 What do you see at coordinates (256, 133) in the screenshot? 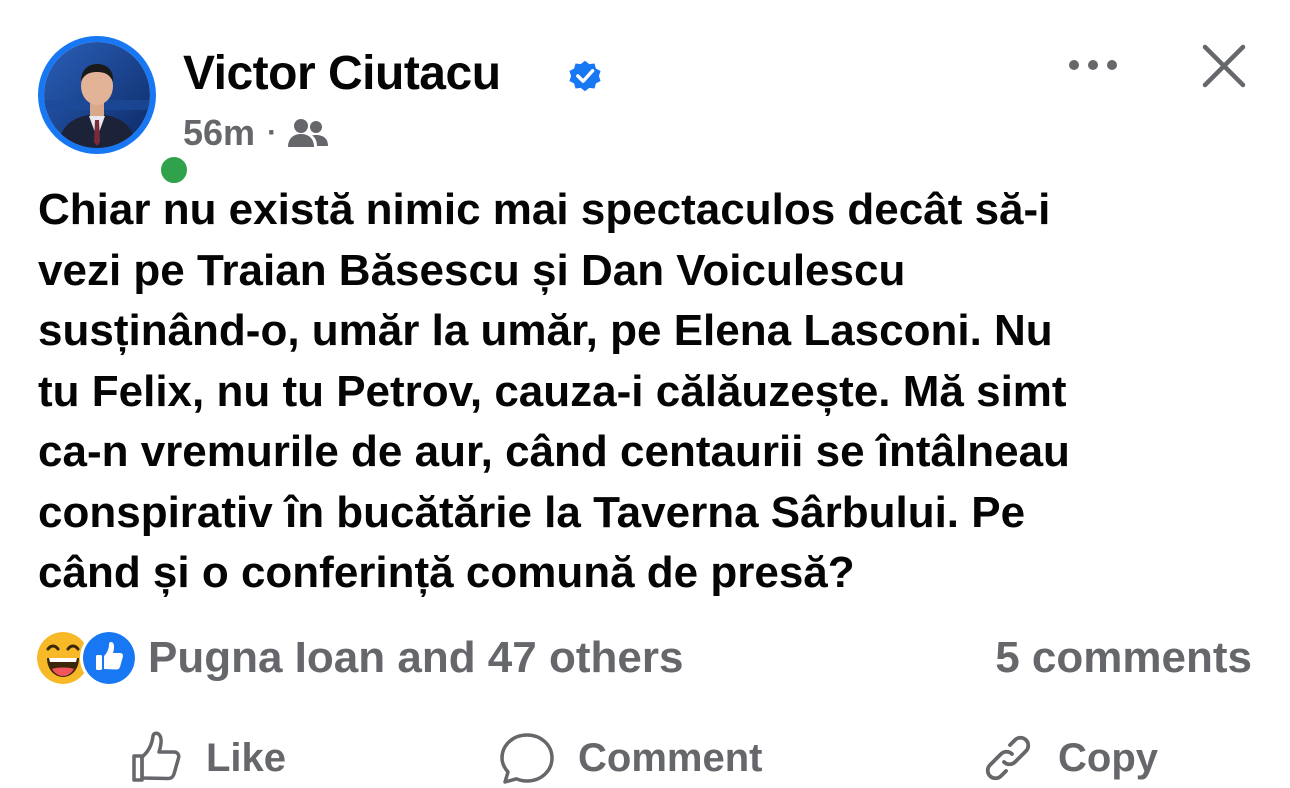
I see `post-meta: 56m ·` at bounding box center [256, 133].